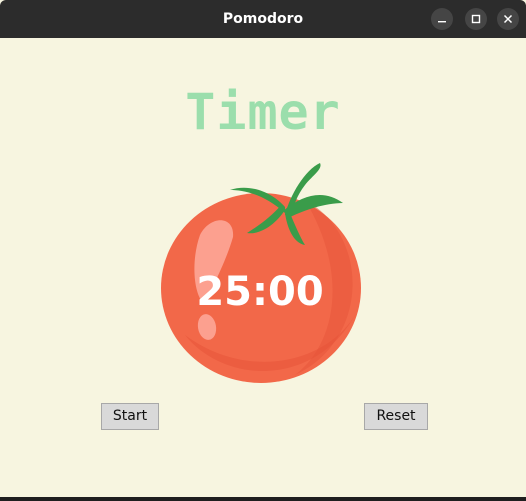  I want to click on maximize-icon, so click(476, 19).